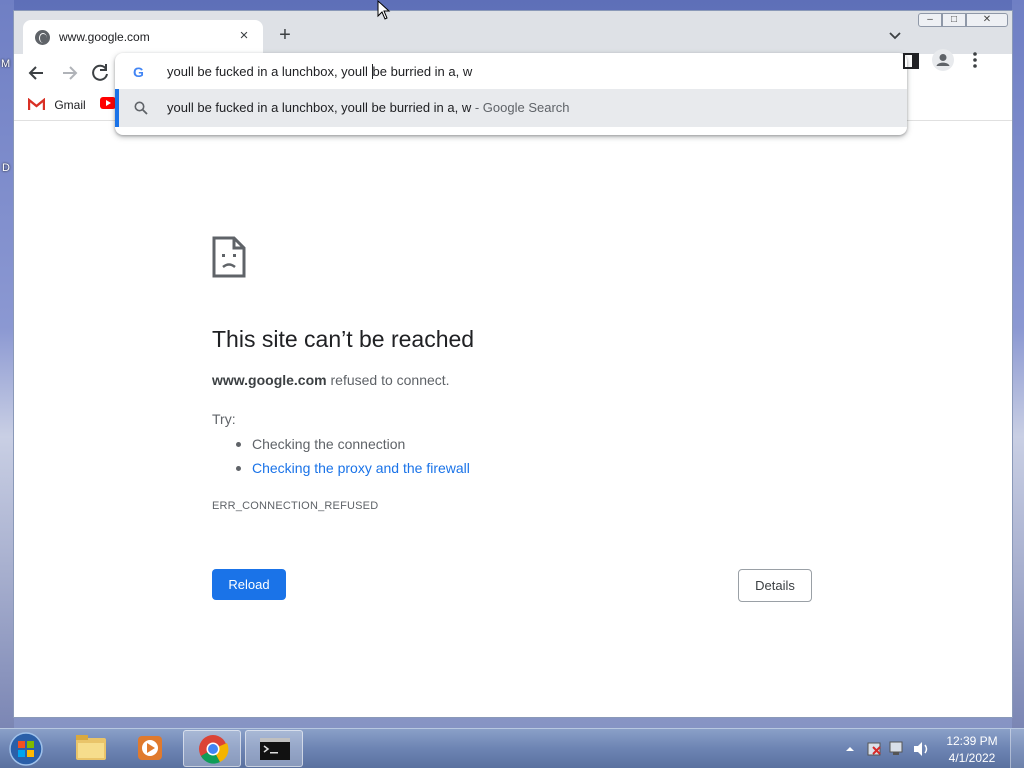  Describe the element at coordinates (269, 380) in the screenshot. I see `error-host: www.google.com` at that location.